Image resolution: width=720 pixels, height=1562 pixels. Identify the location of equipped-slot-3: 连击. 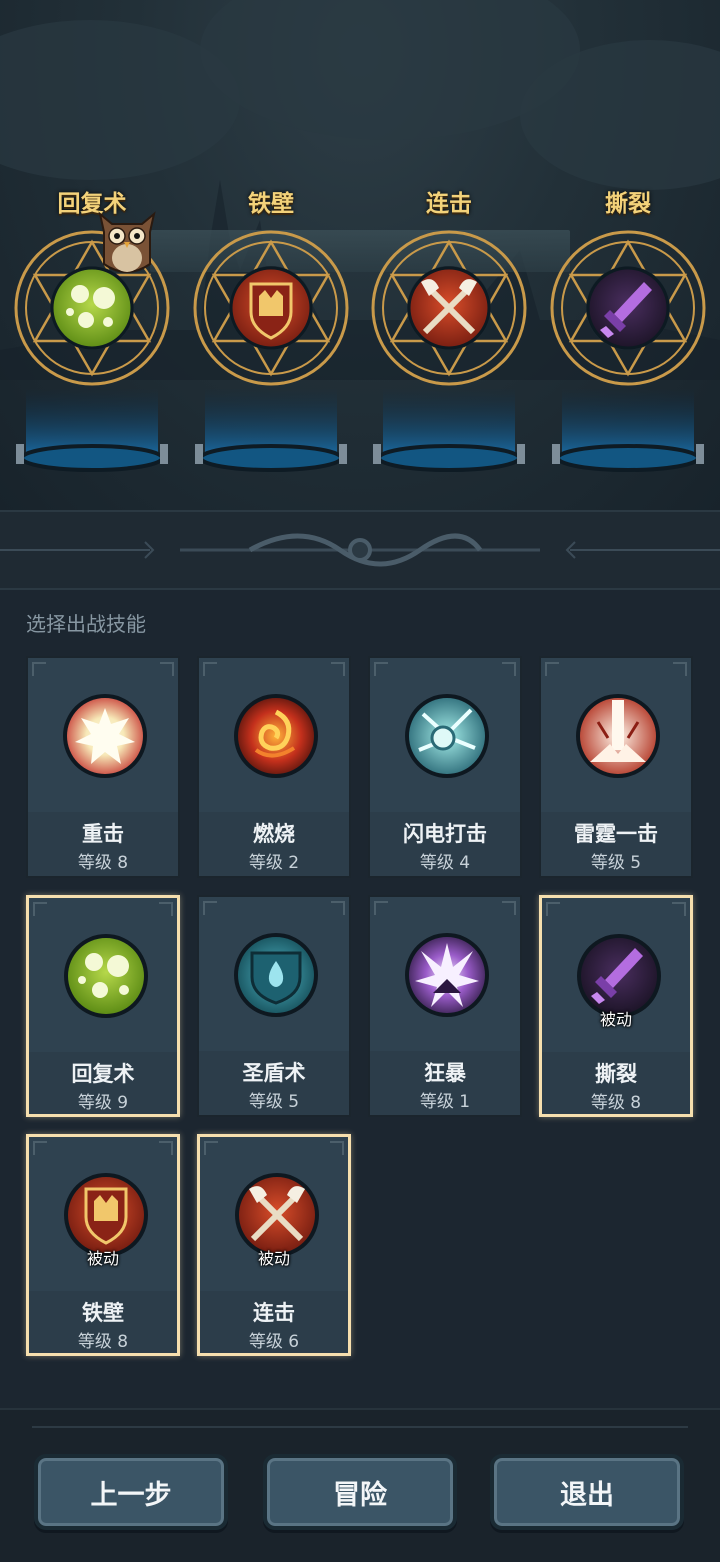
(449, 340).